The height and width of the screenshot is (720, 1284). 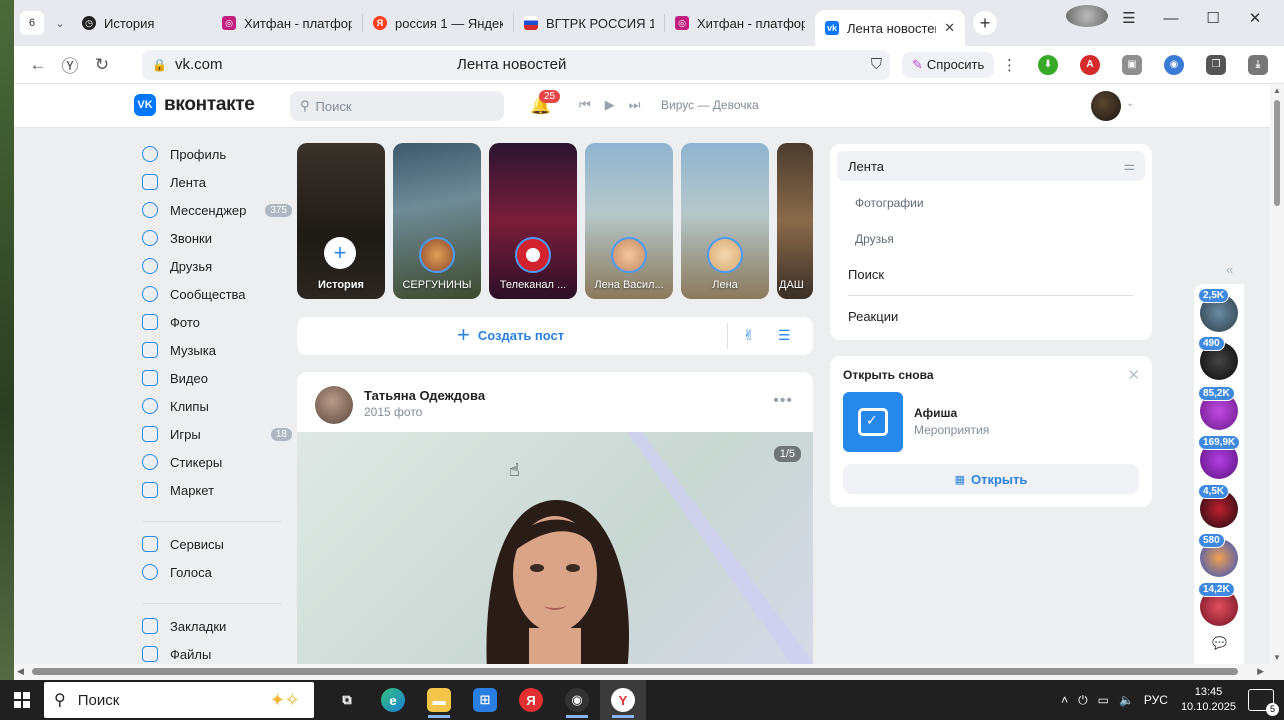 What do you see at coordinates (577, 700) in the screenshot?
I see `taskbar-obs: ◉` at bounding box center [577, 700].